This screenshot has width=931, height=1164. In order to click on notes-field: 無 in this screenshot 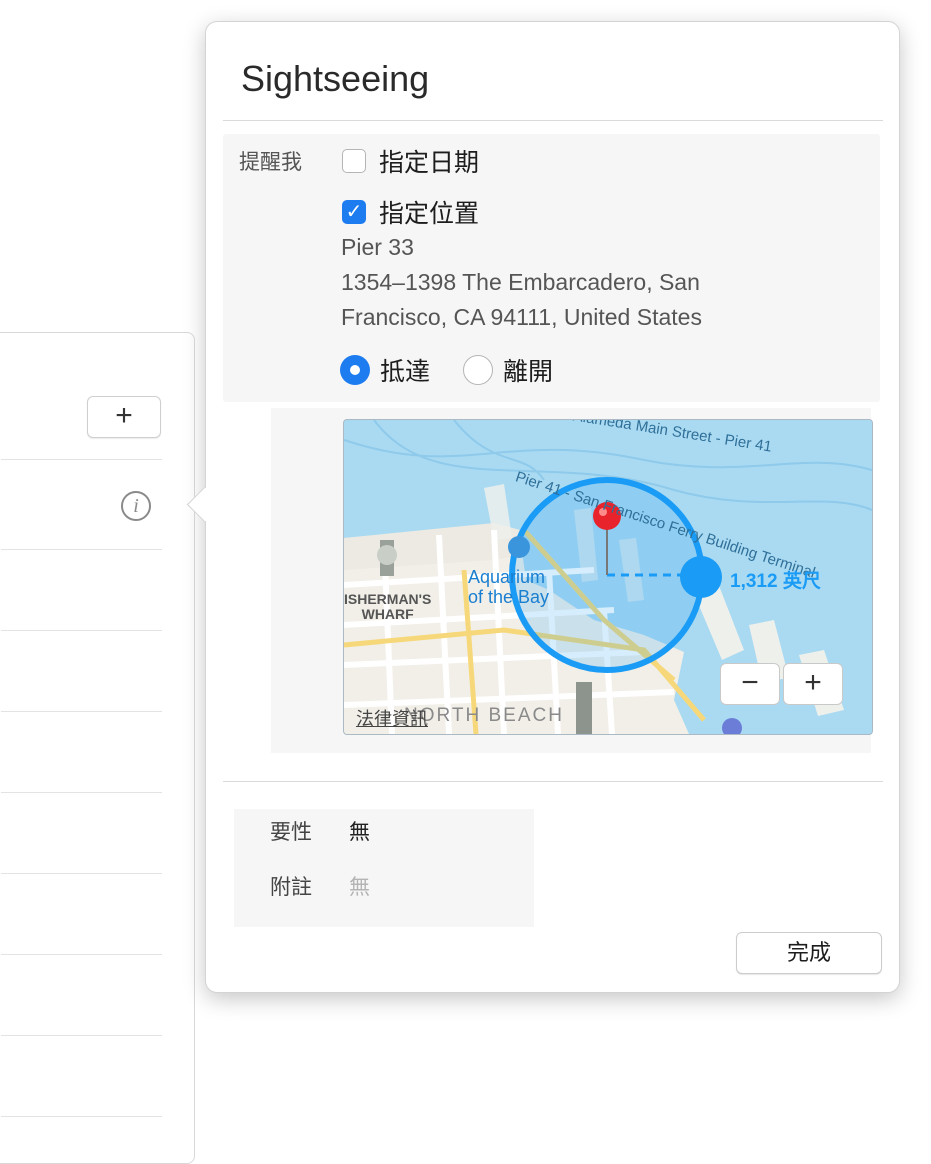, I will do `click(359, 886)`.